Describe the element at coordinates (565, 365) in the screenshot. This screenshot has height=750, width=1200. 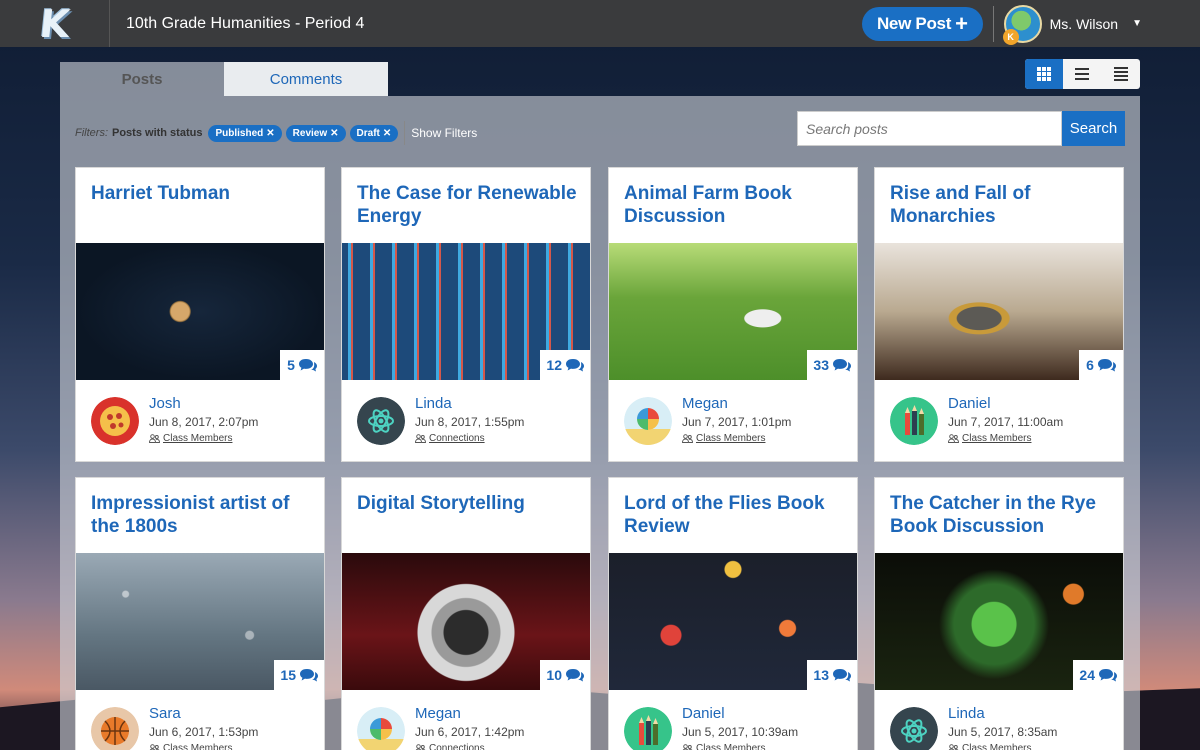
I see `comment-count-badge: 12` at that location.